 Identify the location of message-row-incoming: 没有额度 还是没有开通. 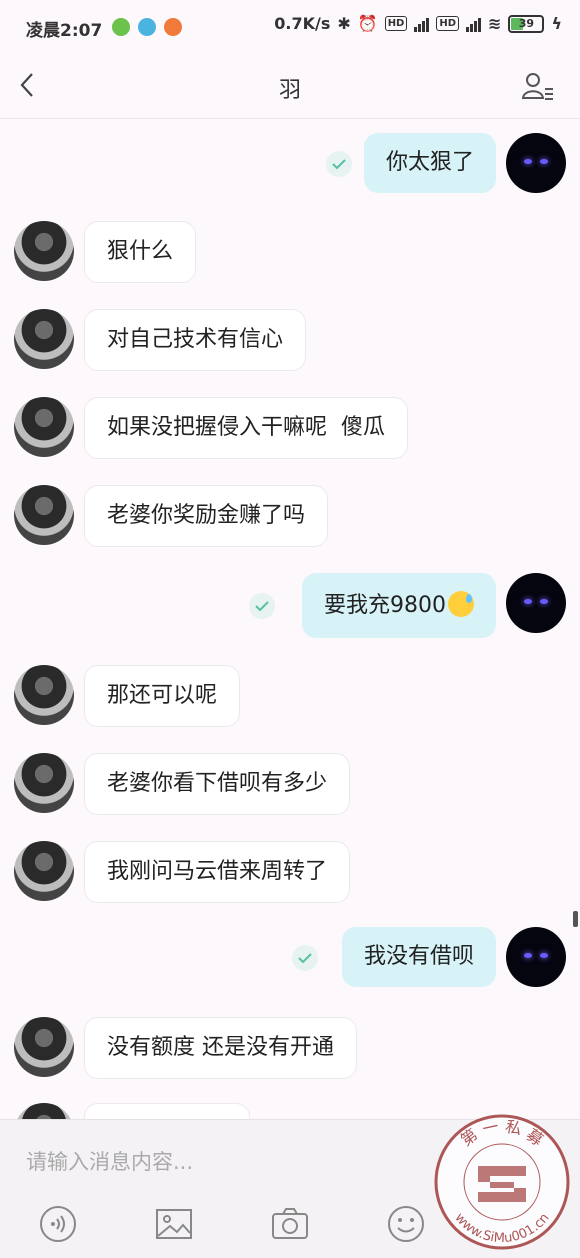
(290, 1050).